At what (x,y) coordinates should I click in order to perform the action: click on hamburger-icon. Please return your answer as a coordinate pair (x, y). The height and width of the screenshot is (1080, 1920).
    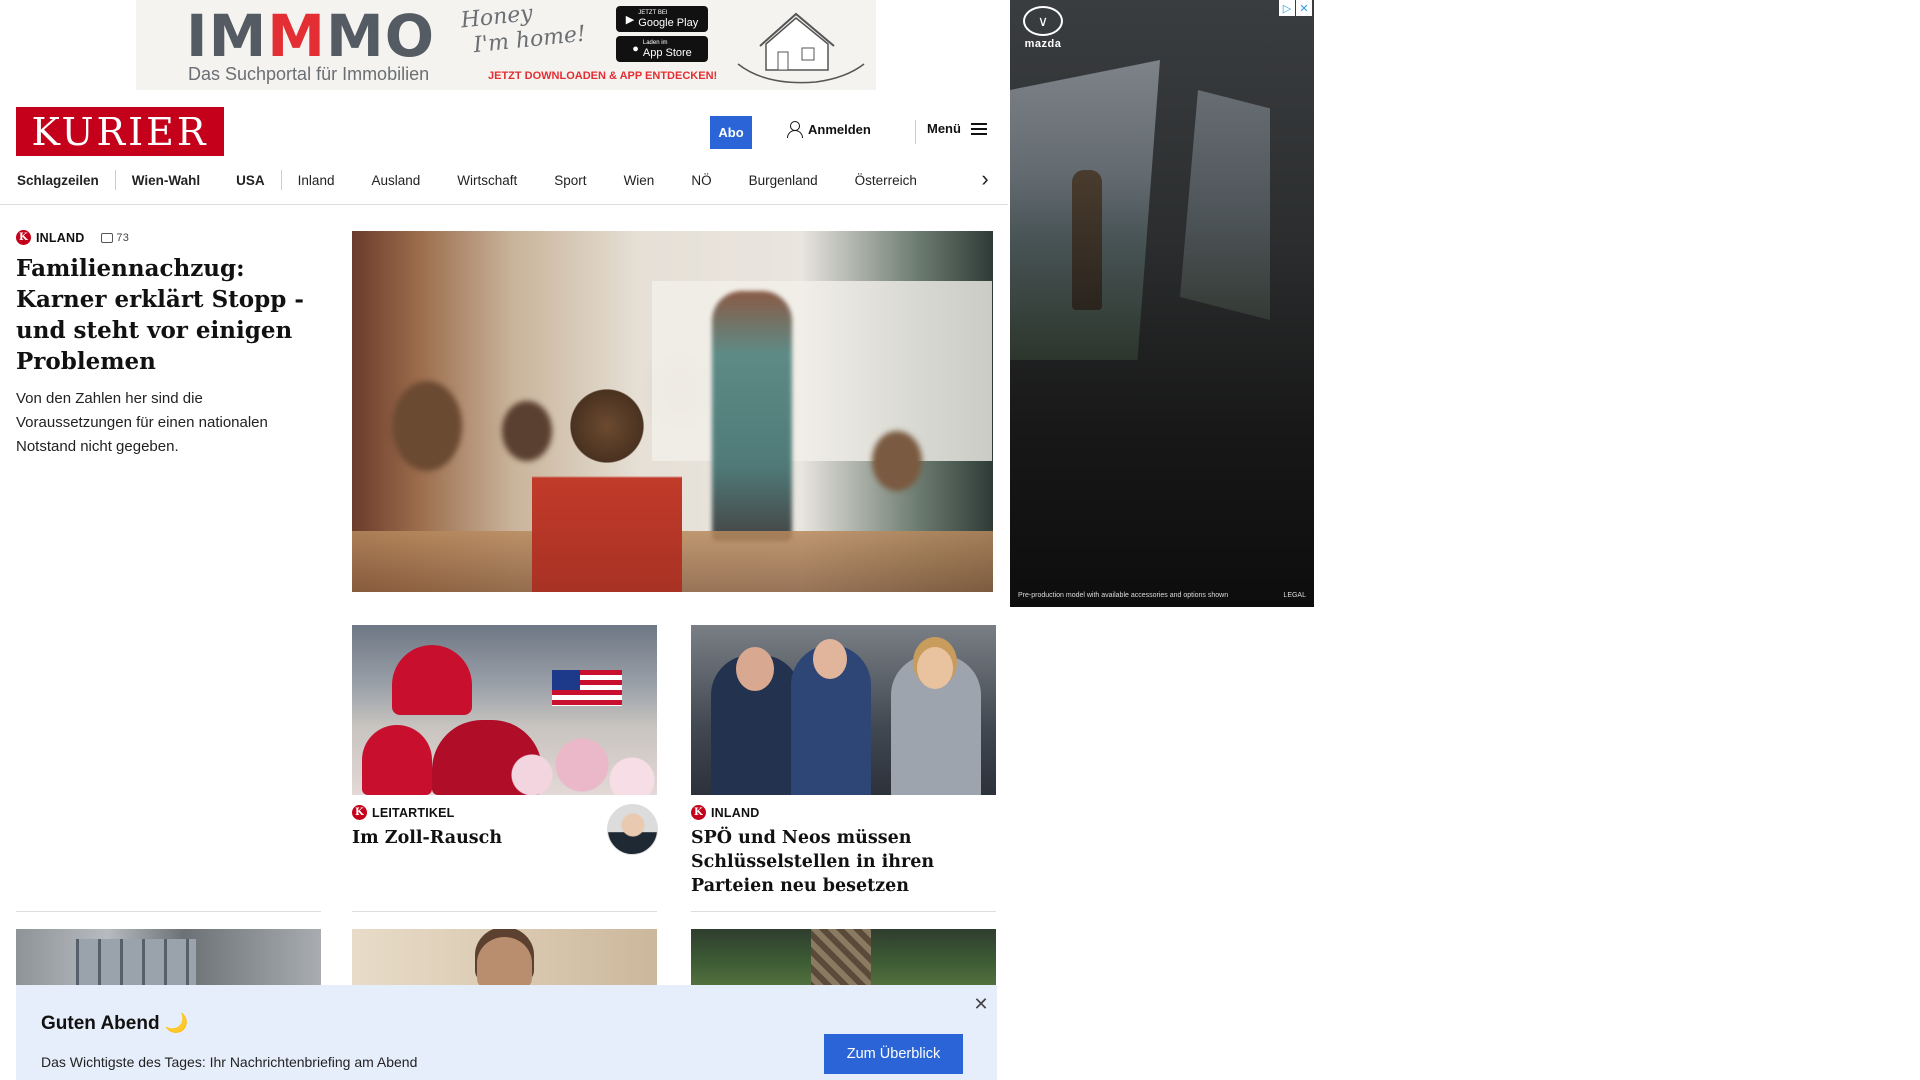
    Looking at the image, I should click on (978, 128).